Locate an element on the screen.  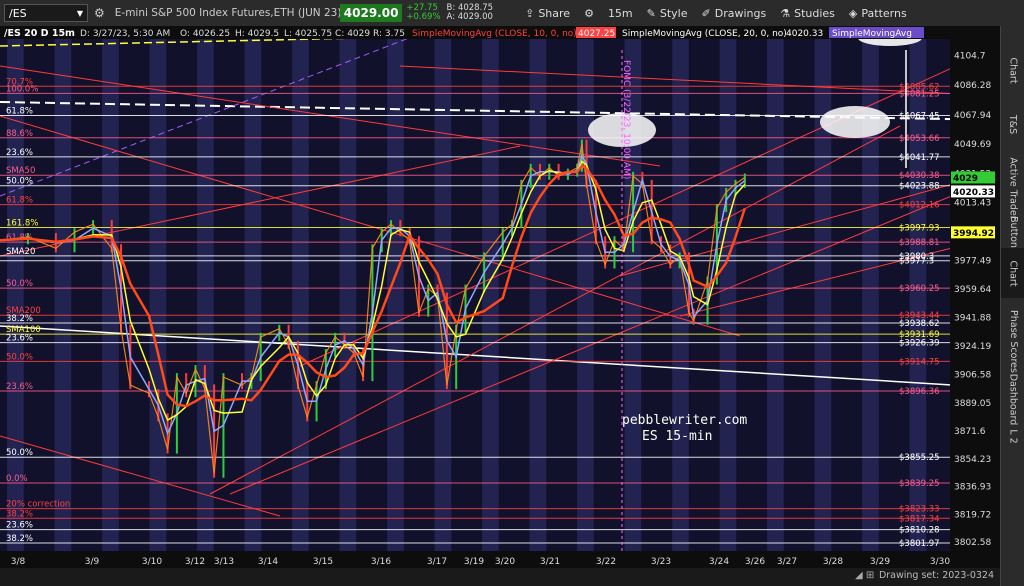
x-tick-label: 3/17 is located at coordinates (437, 562).